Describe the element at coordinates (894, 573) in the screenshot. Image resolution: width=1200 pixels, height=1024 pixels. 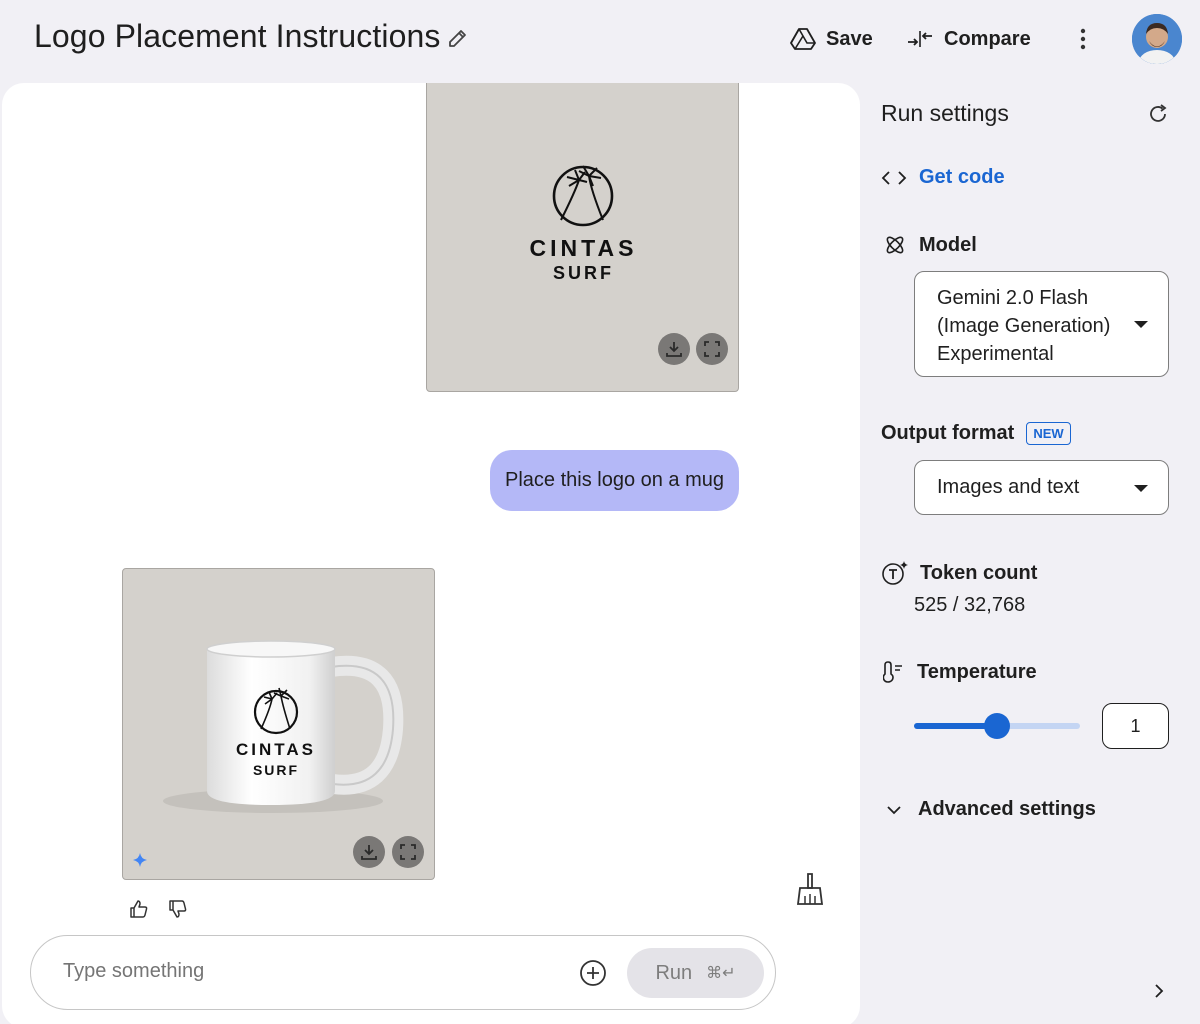
I see `token-icon` at that location.